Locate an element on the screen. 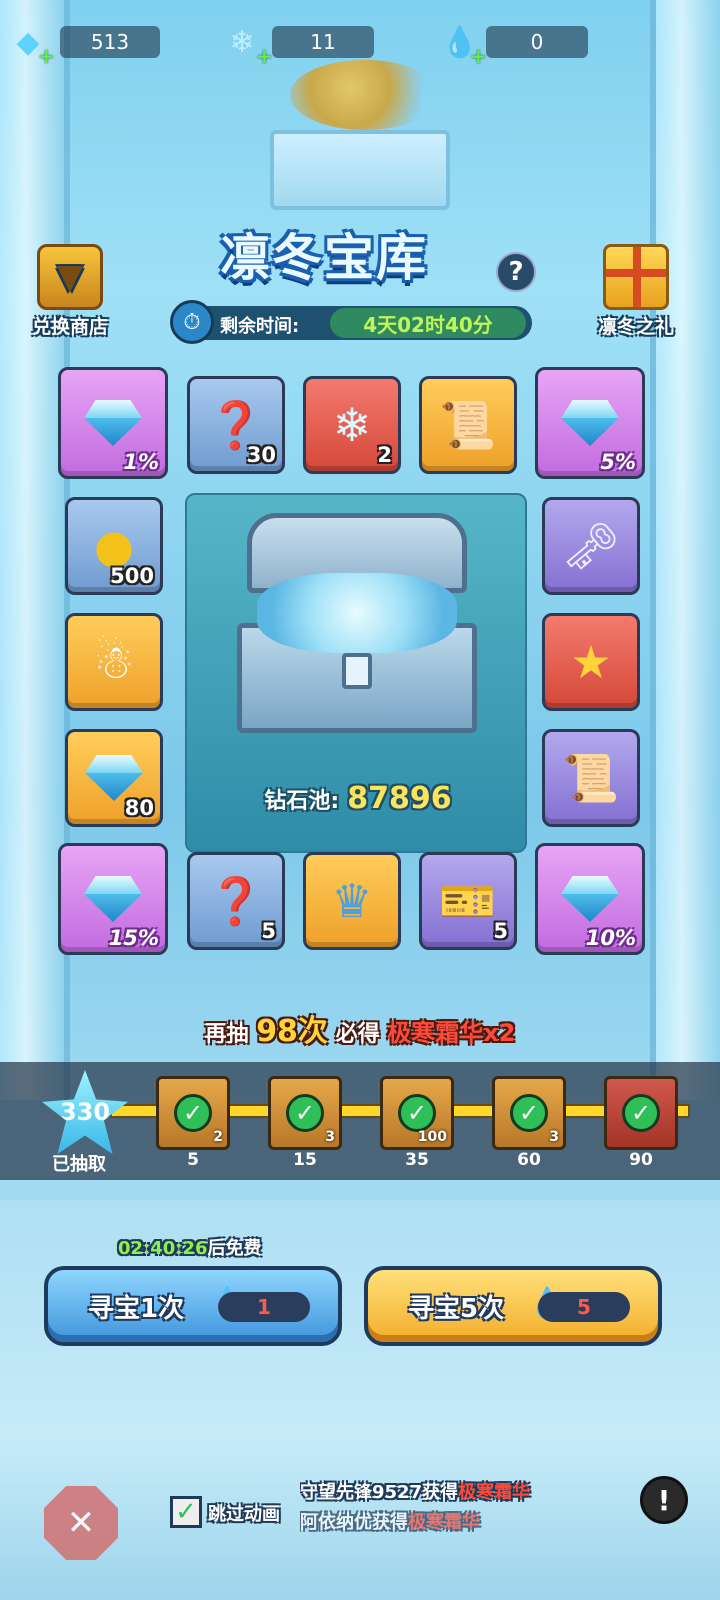 The image size is (720, 1600). exchange-shop-button: ▼ 兑换商店 is located at coordinates (70, 291).